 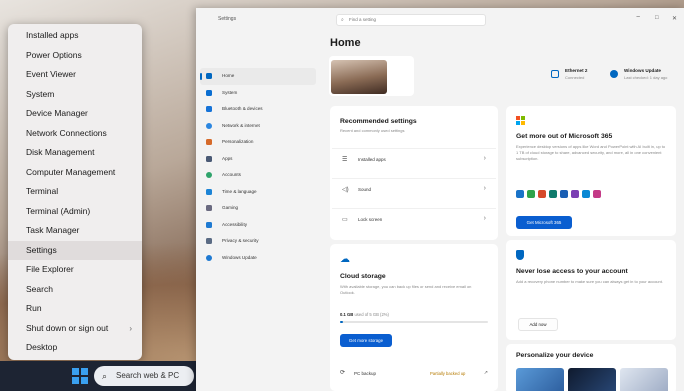 I want to click on menu-item-label: Network Connections, so click(x=66, y=132).